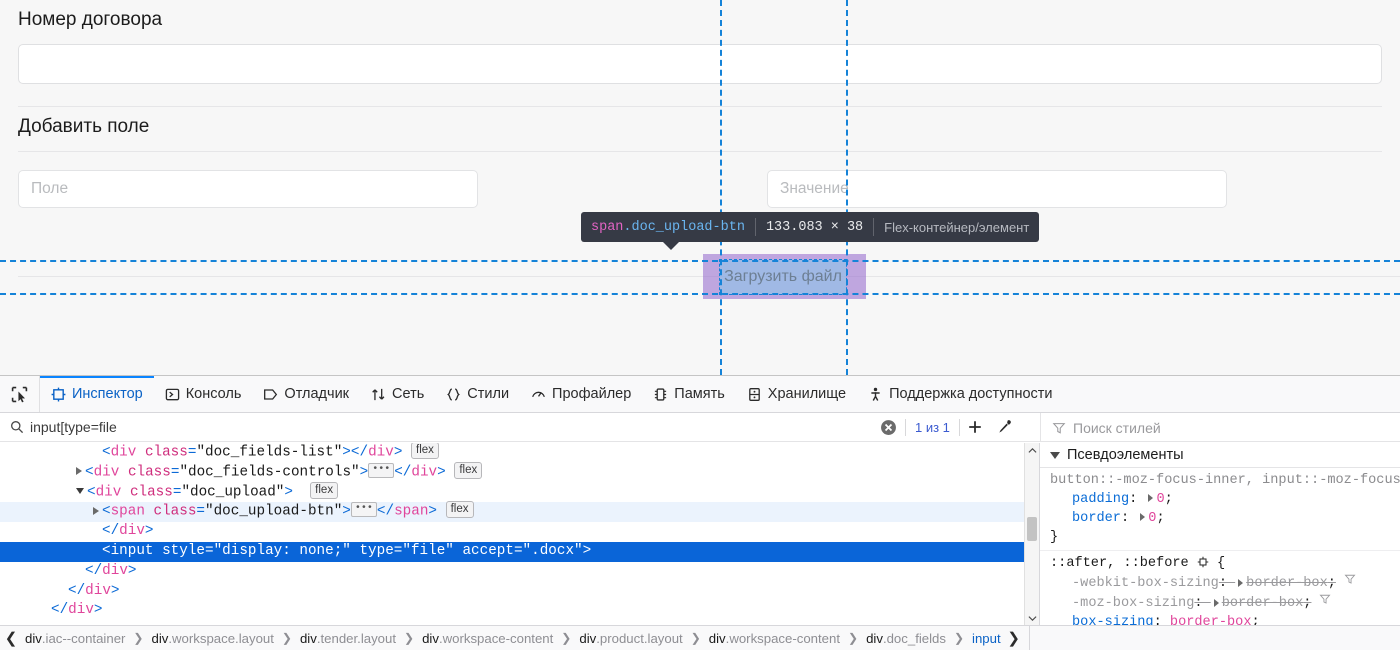  I want to click on network-icon, so click(378, 394).